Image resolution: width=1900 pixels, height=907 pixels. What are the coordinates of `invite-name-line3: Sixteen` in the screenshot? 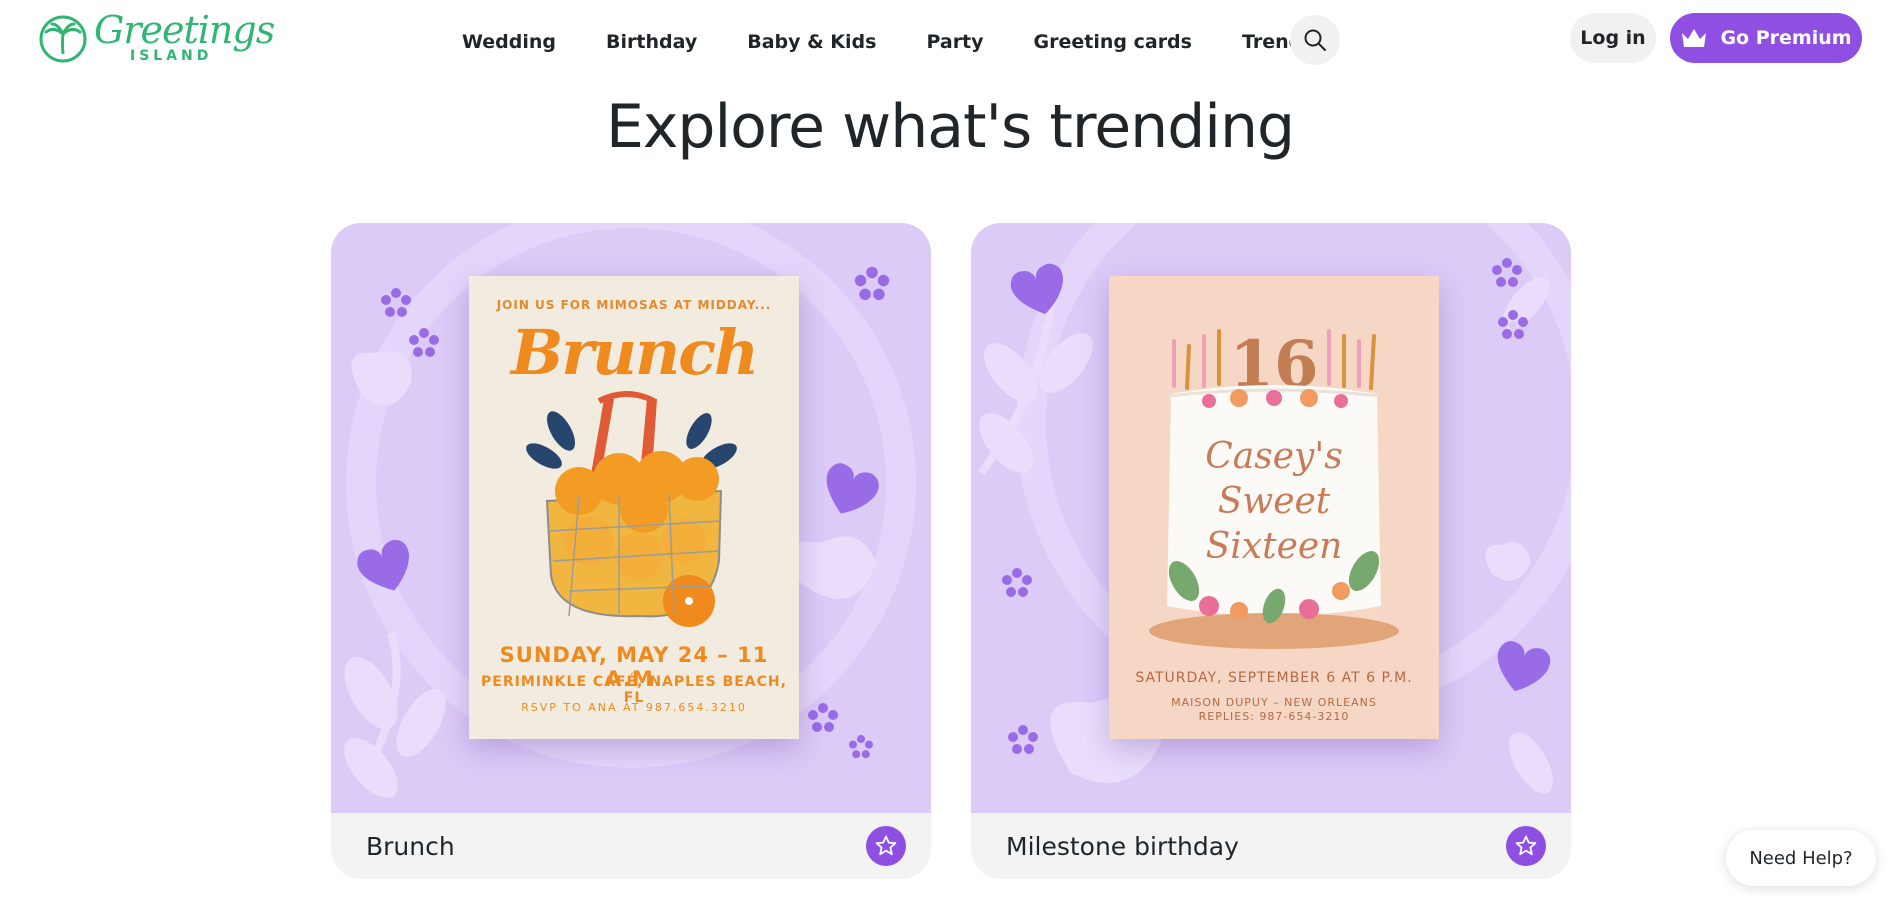 It's located at (1274, 546).